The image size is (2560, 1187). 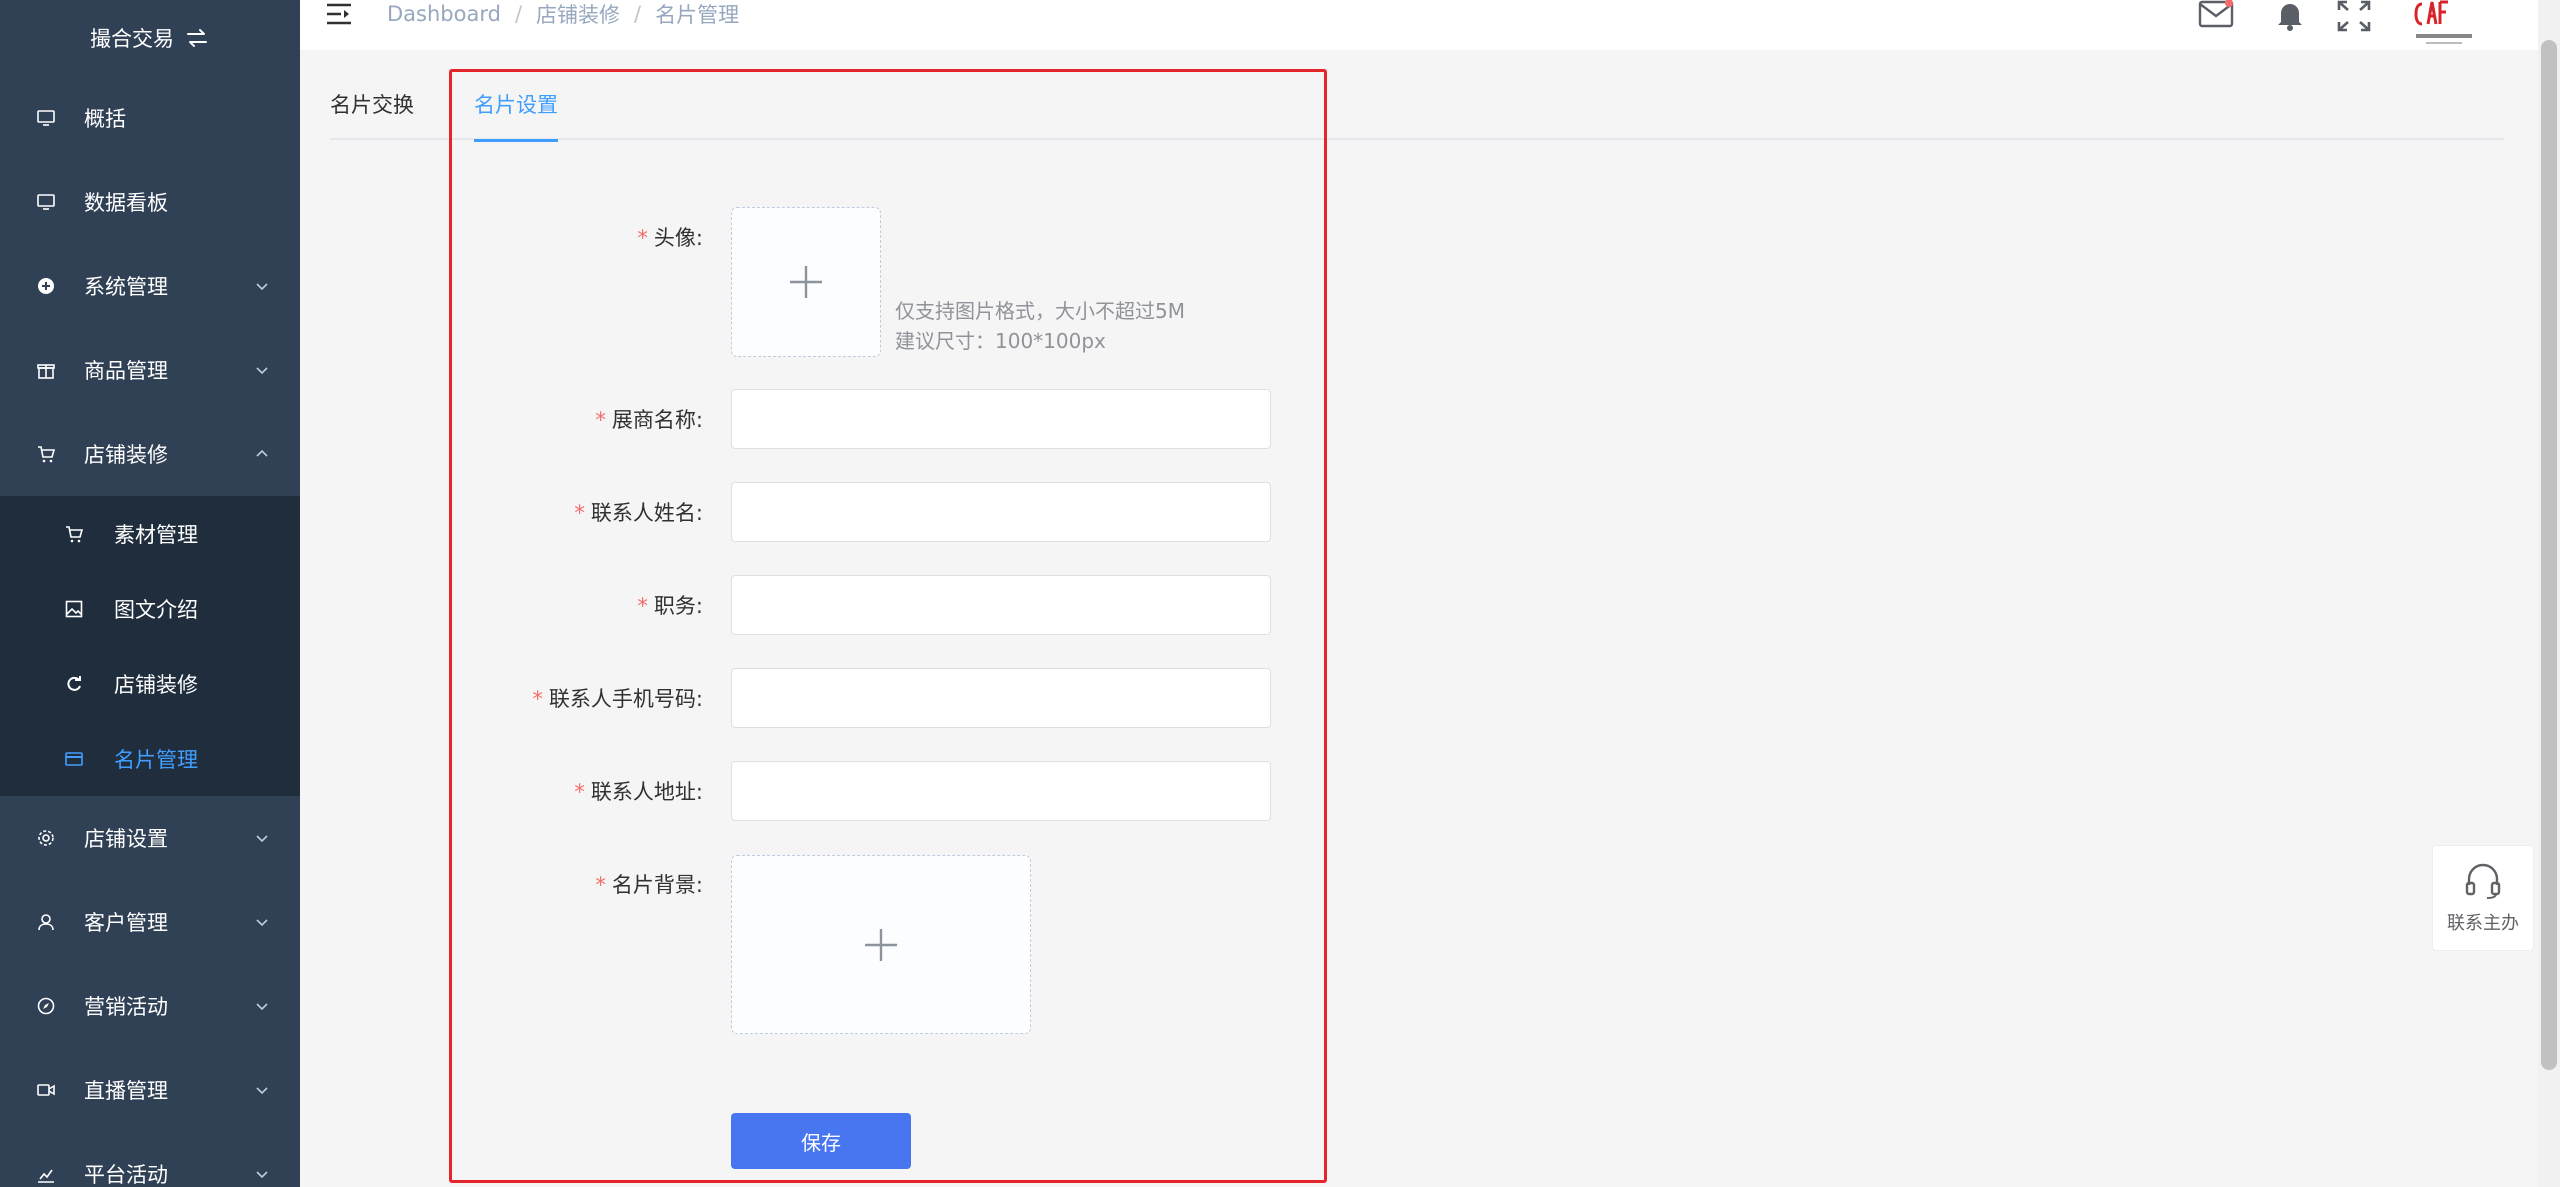 I want to click on sub-item-label: 素材管理, so click(x=156, y=534).